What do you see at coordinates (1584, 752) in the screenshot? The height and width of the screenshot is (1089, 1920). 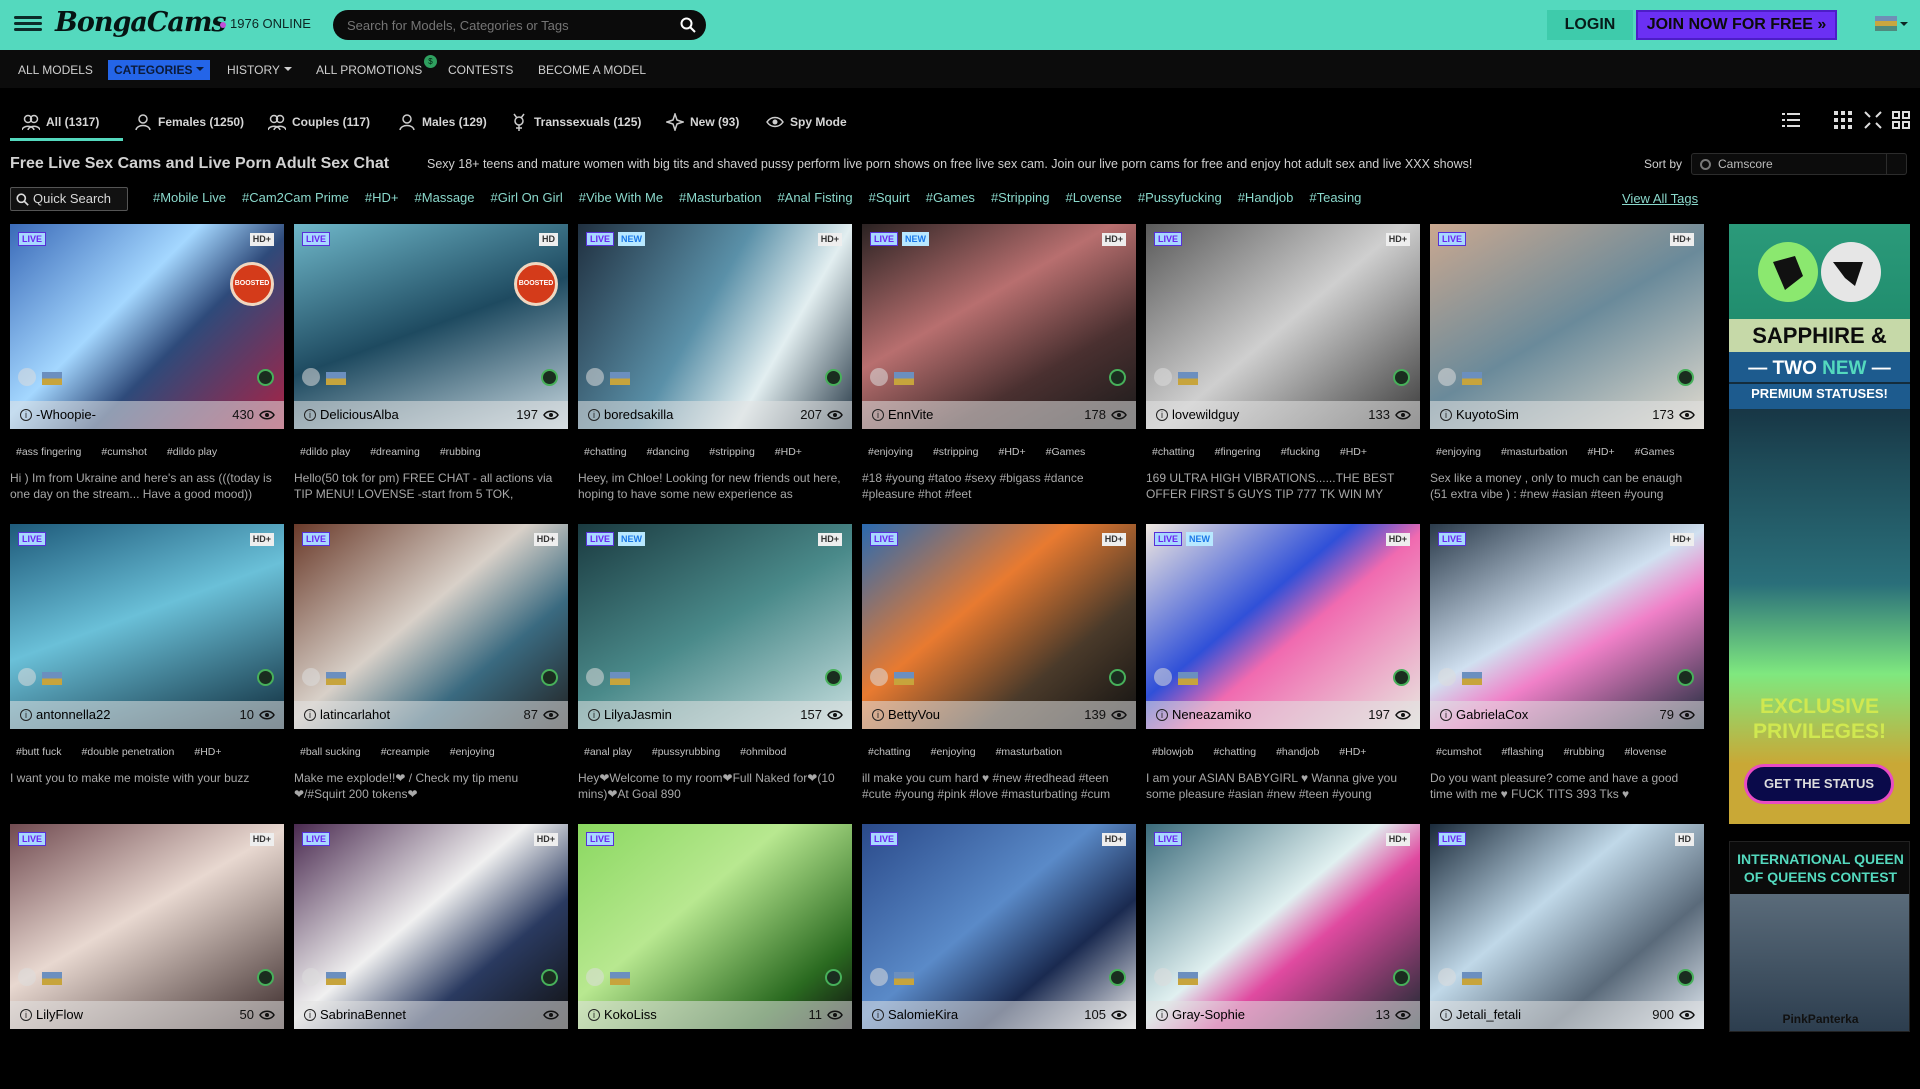 I see `model-tag: #rubbing` at bounding box center [1584, 752].